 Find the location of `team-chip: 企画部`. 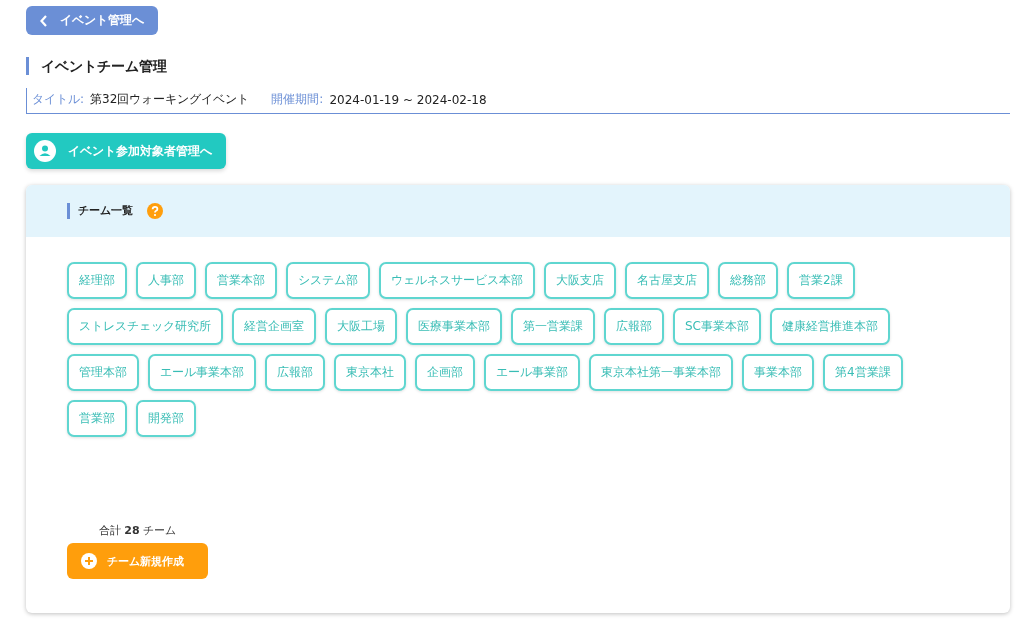

team-chip: 企画部 is located at coordinates (445, 372).